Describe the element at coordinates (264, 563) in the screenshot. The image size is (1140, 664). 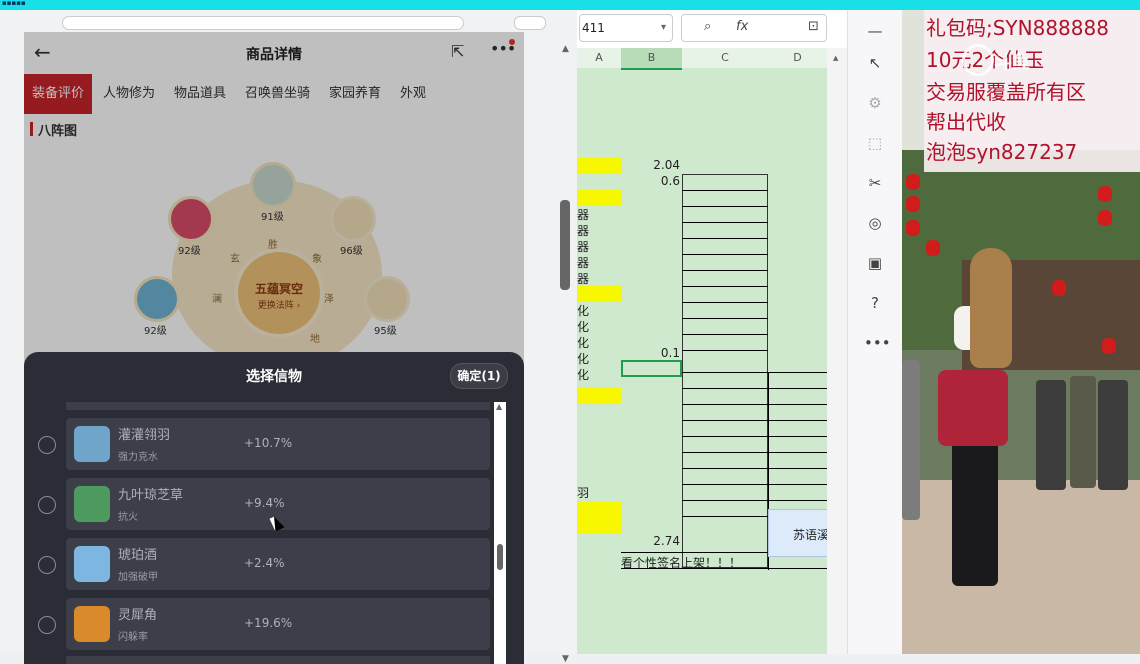
I see `item-value: +2.4%` at that location.